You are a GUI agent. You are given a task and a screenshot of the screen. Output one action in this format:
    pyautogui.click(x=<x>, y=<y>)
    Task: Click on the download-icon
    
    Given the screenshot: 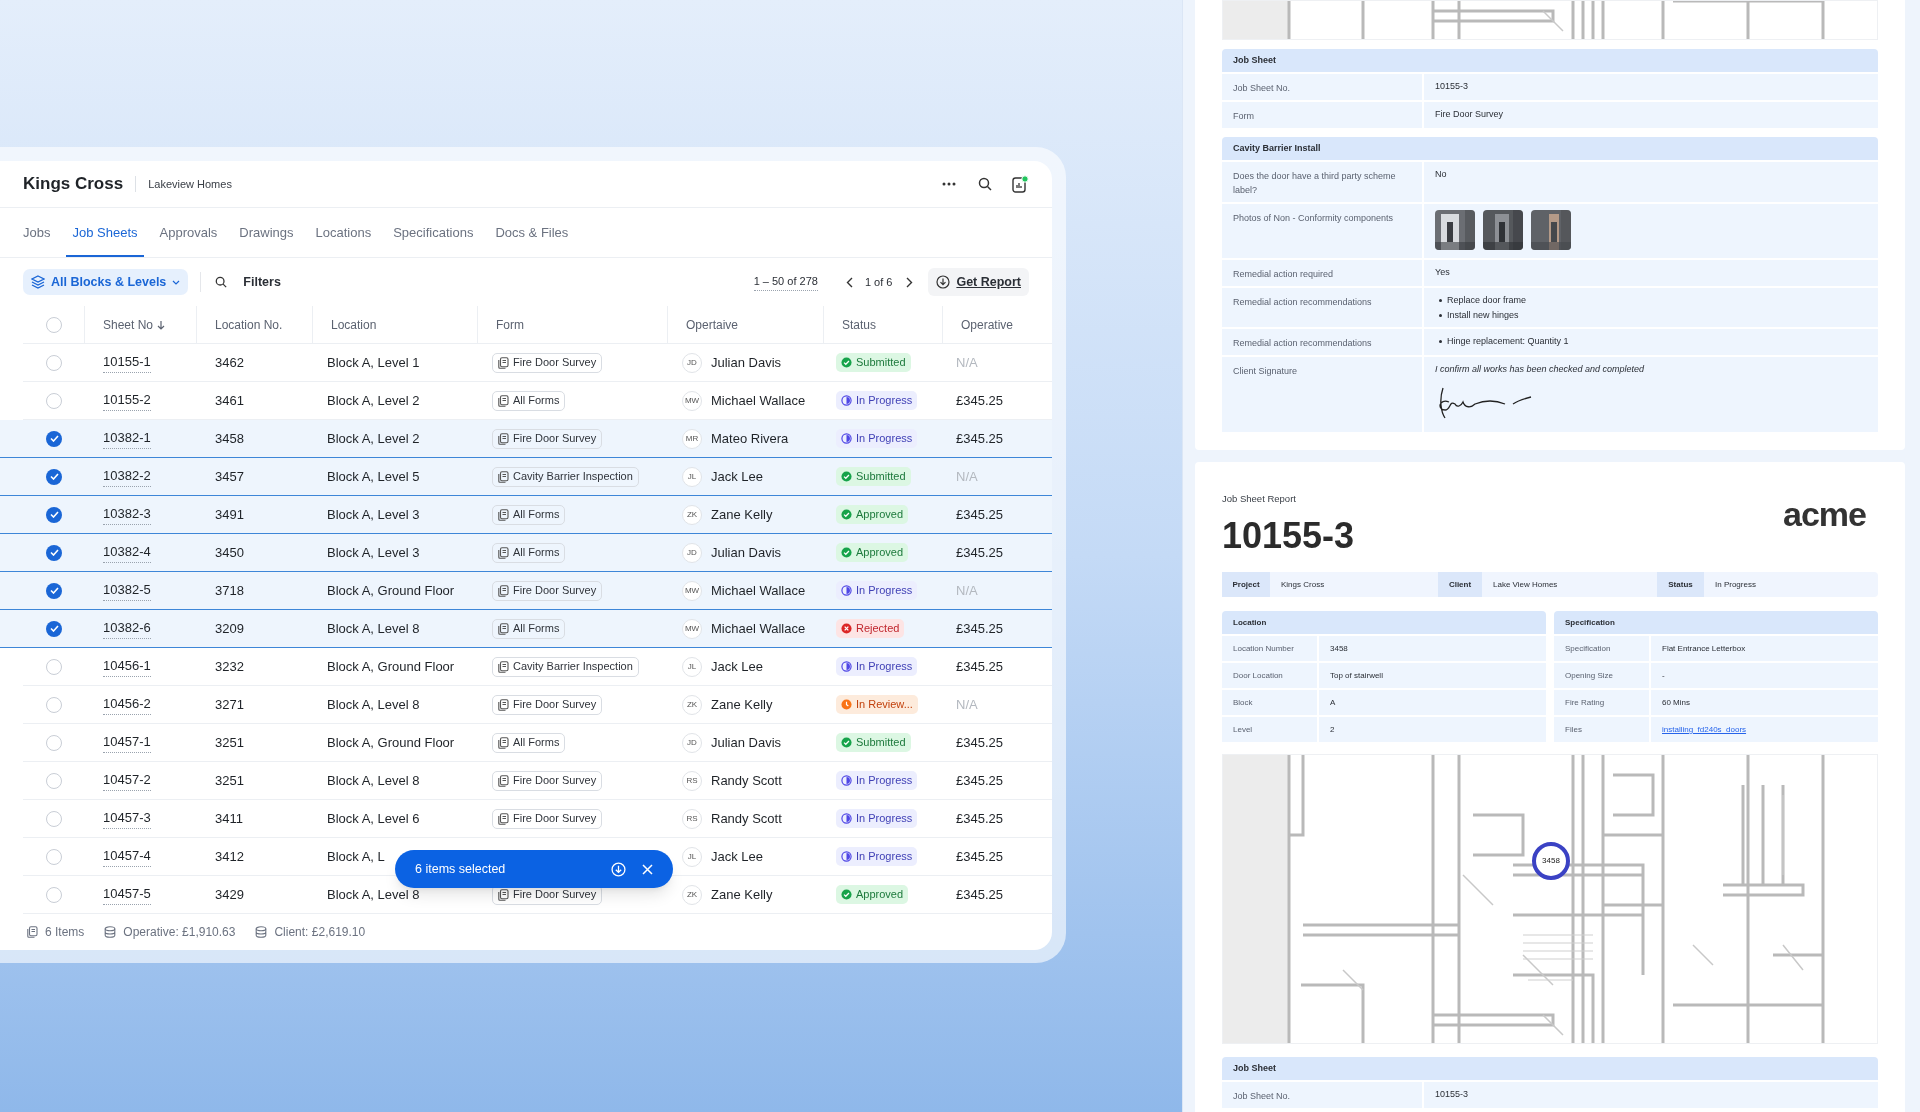 What is the action you would take?
    pyautogui.click(x=618, y=869)
    